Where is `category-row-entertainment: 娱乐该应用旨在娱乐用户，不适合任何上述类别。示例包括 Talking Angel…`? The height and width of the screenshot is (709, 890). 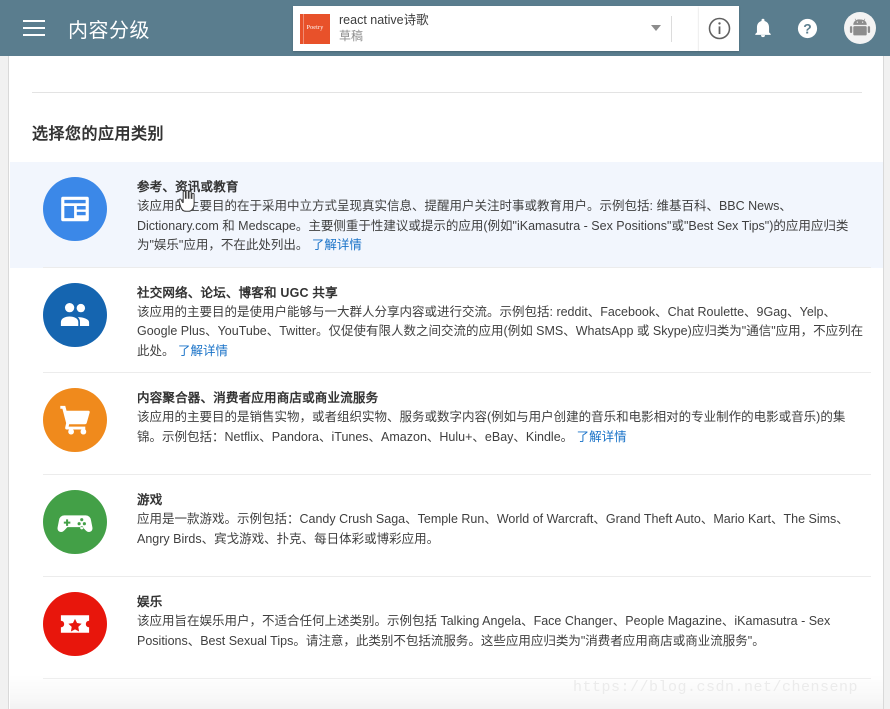 category-row-entertainment: 娱乐该应用旨在娱乐用户，不适合任何上述类别。示例包括 Talking Angel… is located at coordinates (446, 628).